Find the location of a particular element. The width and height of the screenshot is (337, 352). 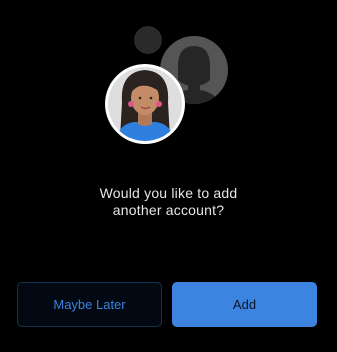

add-account-button: Add is located at coordinates (244, 304).